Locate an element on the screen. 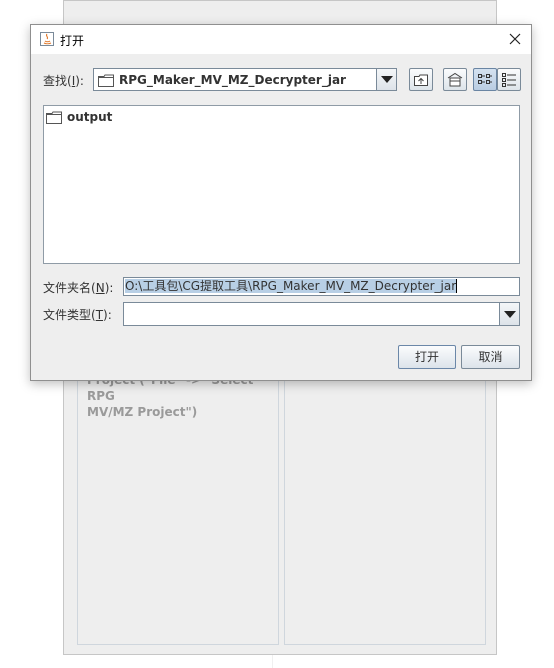 The width and height of the screenshot is (554, 668). up-one-level-button is located at coordinates (421, 79).